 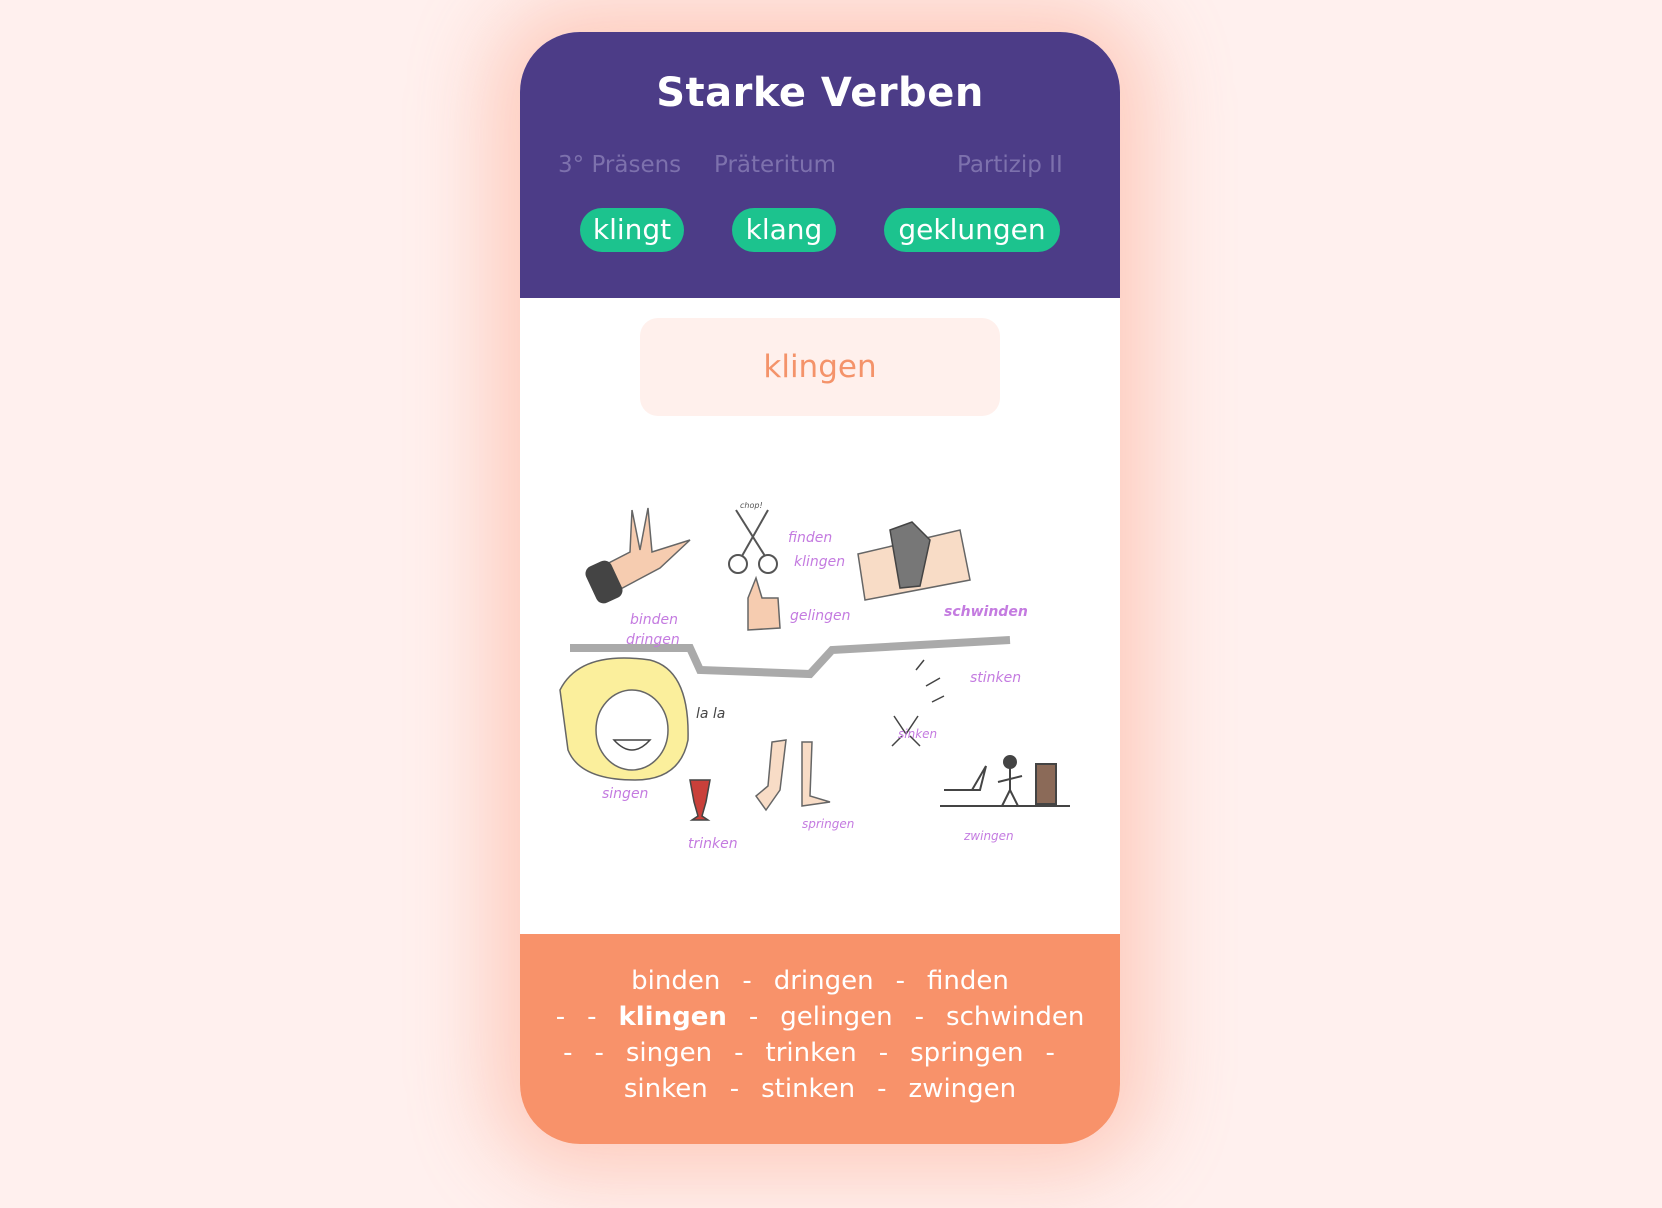 I want to click on label-sinken: sinken, so click(x=917, y=734).